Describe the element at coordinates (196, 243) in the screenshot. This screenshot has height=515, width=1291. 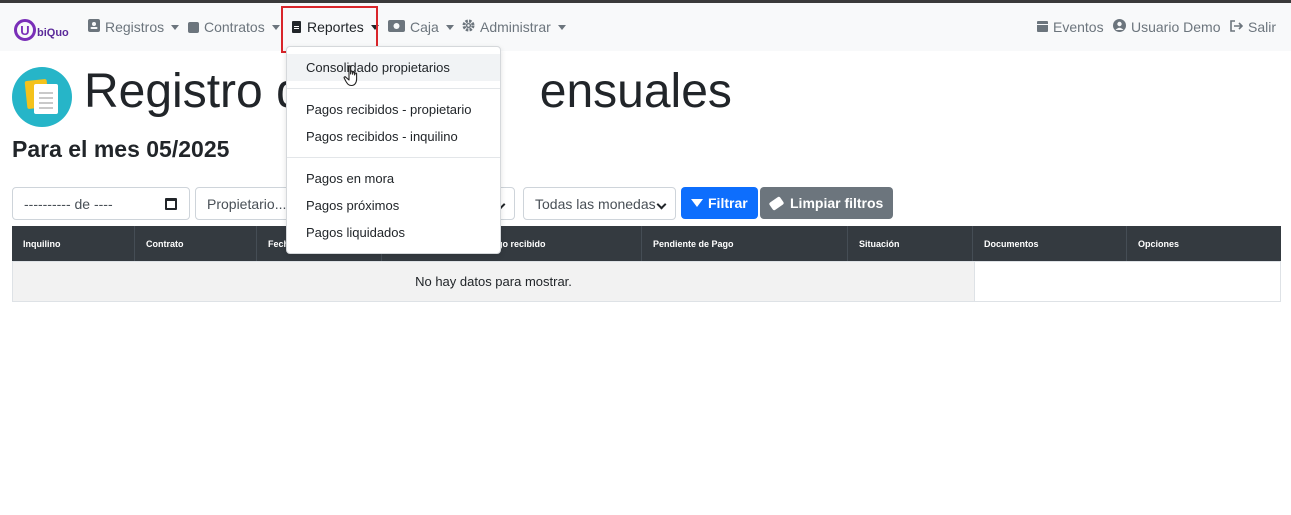
I see `column-header: Contrato` at that location.